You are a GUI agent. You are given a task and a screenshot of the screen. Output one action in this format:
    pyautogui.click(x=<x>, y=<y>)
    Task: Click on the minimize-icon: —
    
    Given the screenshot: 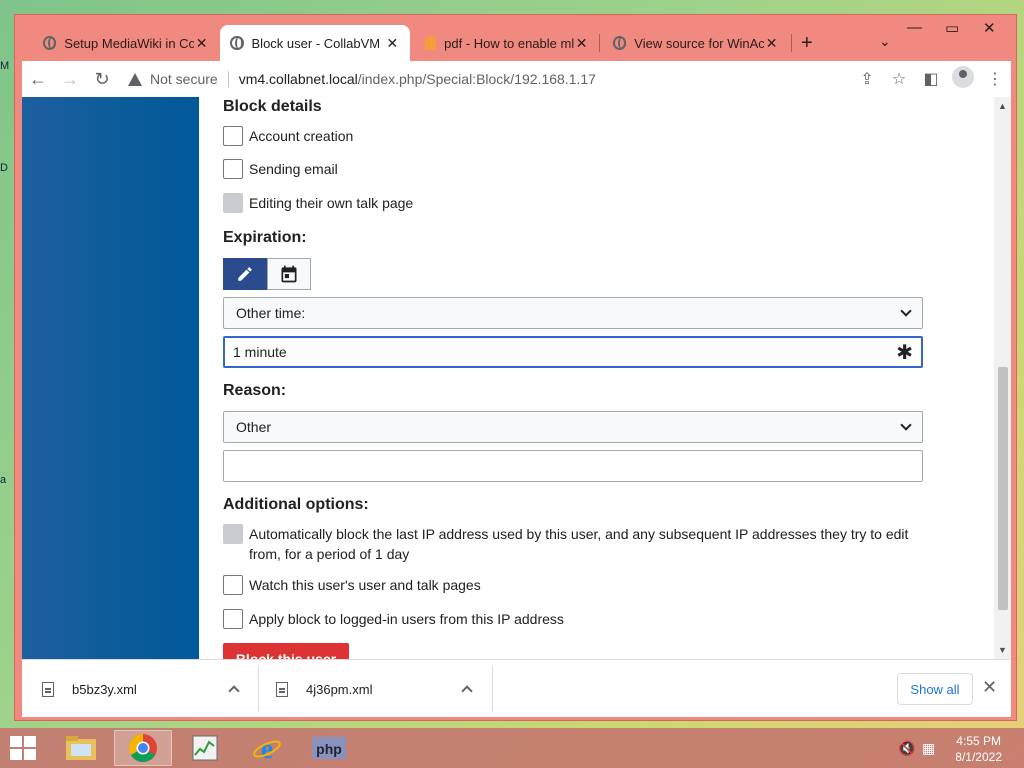 What is the action you would take?
    pyautogui.click(x=914, y=27)
    